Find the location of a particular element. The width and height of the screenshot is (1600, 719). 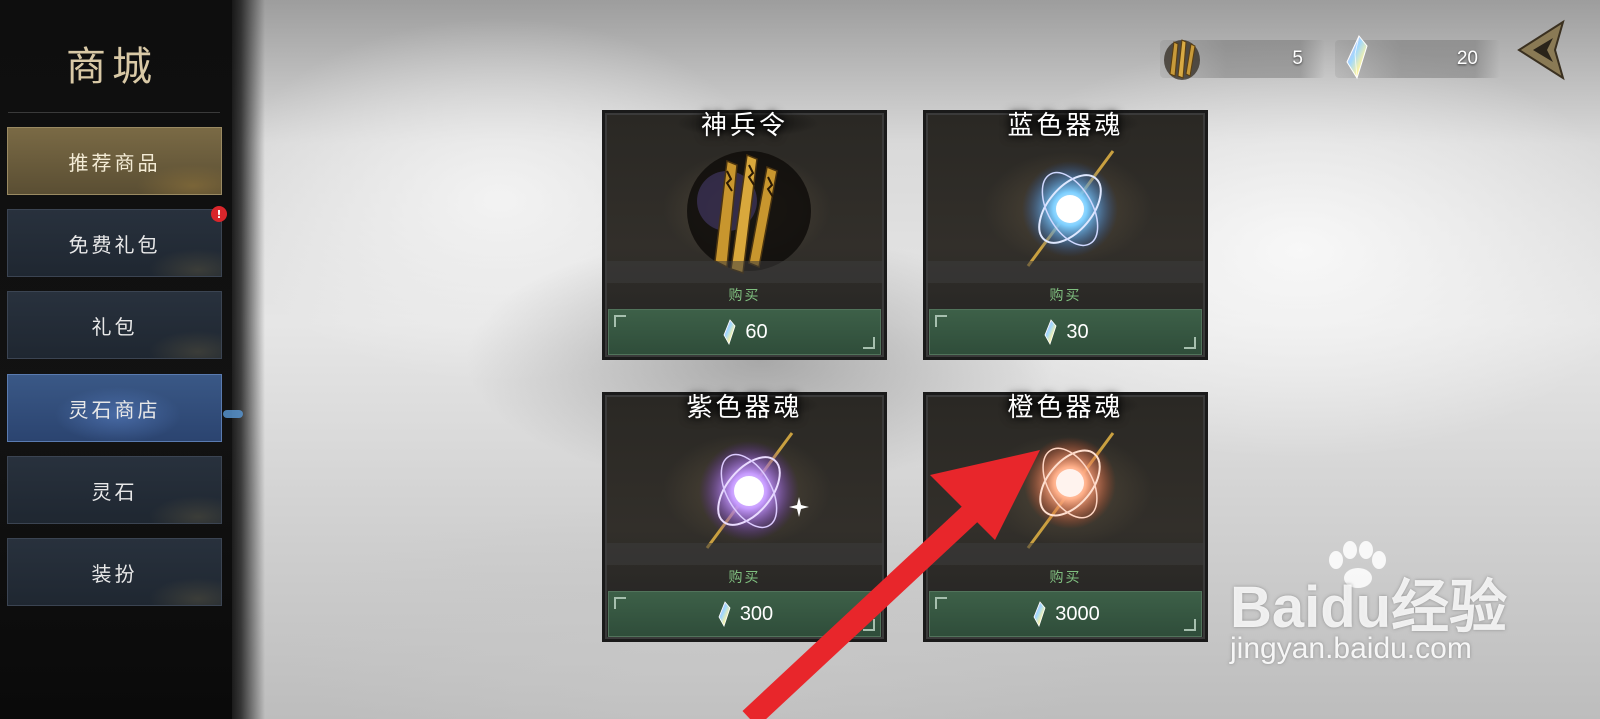

watermark-url: jingyan.baidu.com is located at coordinates (1351, 648).